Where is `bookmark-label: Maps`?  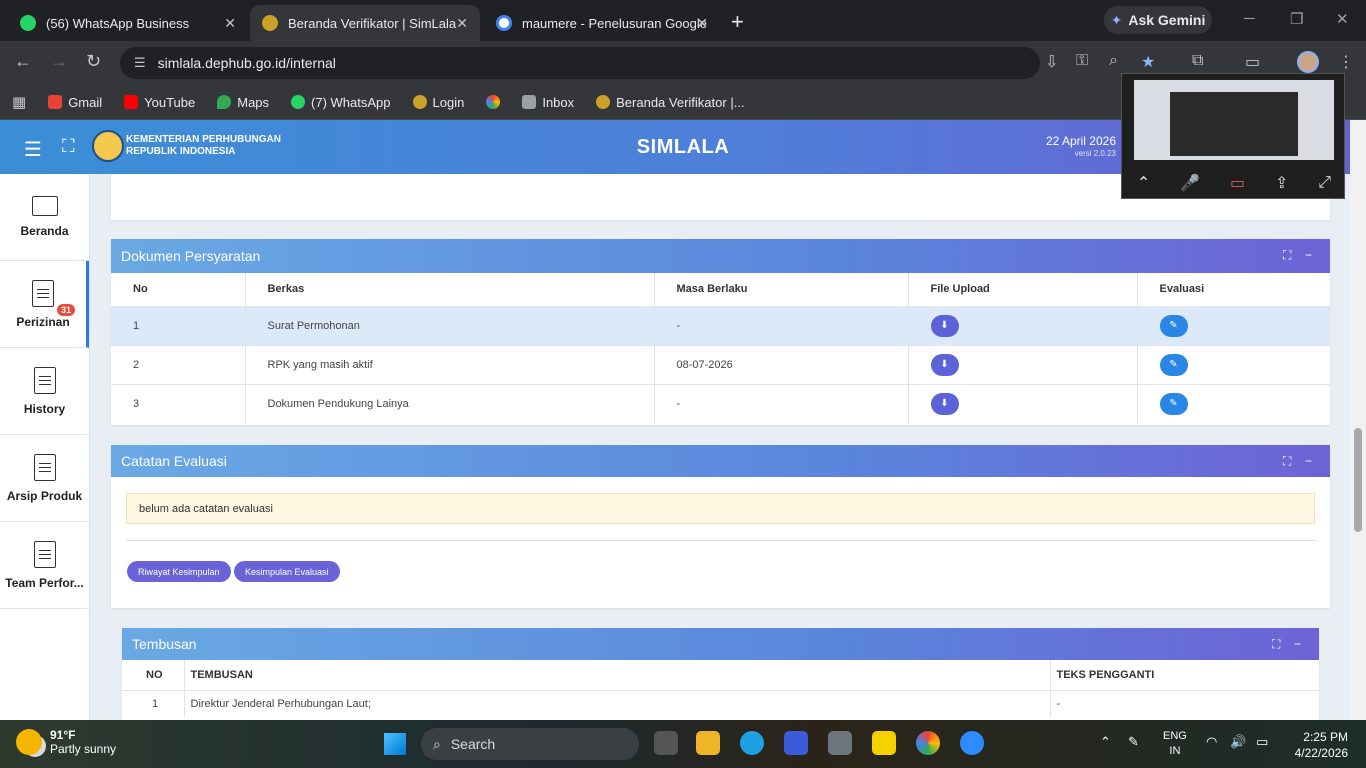 bookmark-label: Maps is located at coordinates (253, 102).